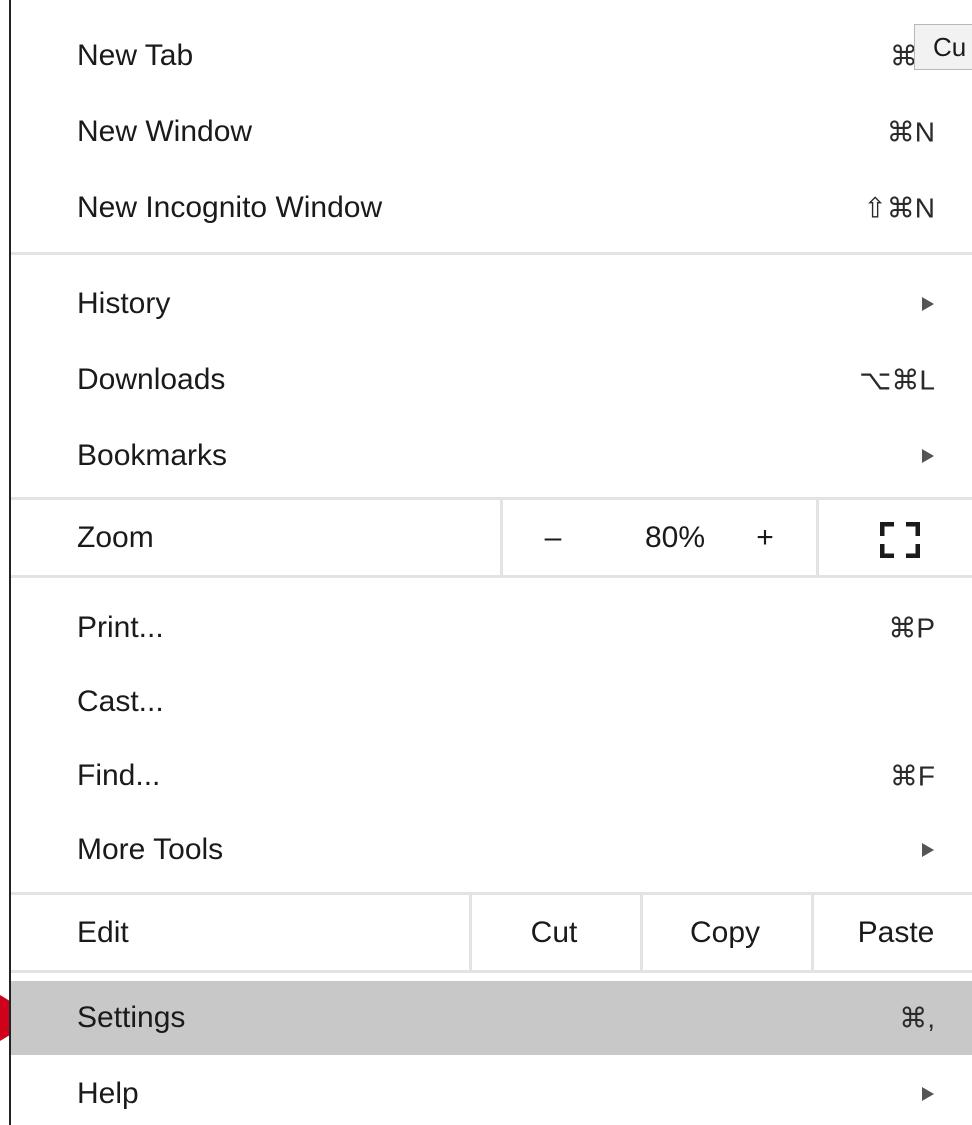  Describe the element at coordinates (135, 55) in the screenshot. I see `menu-item-label: New Tab` at that location.